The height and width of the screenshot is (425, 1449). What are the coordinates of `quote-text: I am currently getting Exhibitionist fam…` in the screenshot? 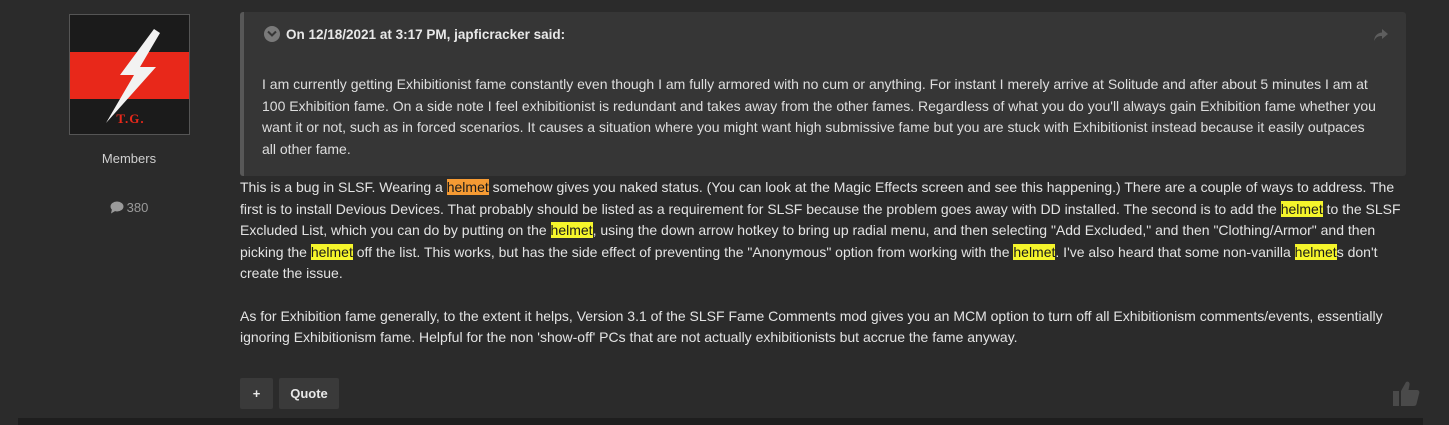 It's located at (819, 116).